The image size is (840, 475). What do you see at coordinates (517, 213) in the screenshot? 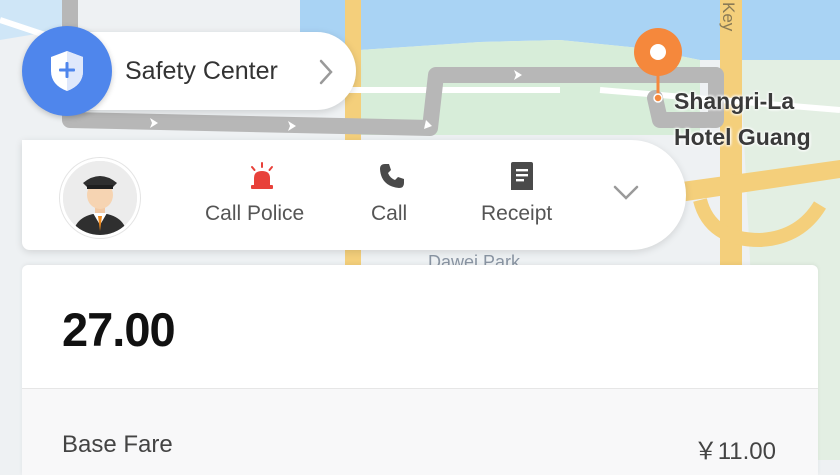
I see `receipt-label: Receipt` at bounding box center [517, 213].